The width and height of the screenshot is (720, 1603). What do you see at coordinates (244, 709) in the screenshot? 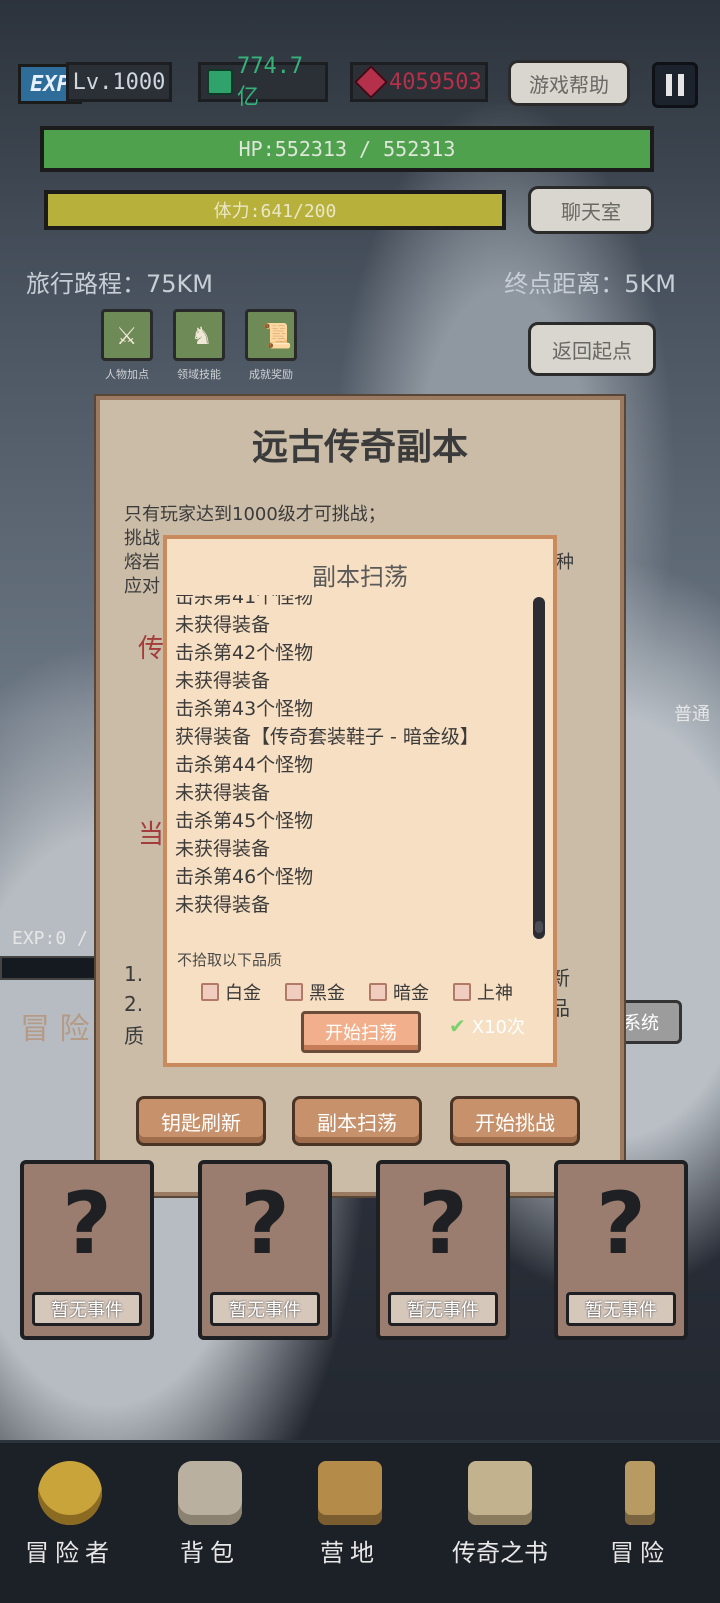
I see `log-line: 击杀第43个怪物` at bounding box center [244, 709].